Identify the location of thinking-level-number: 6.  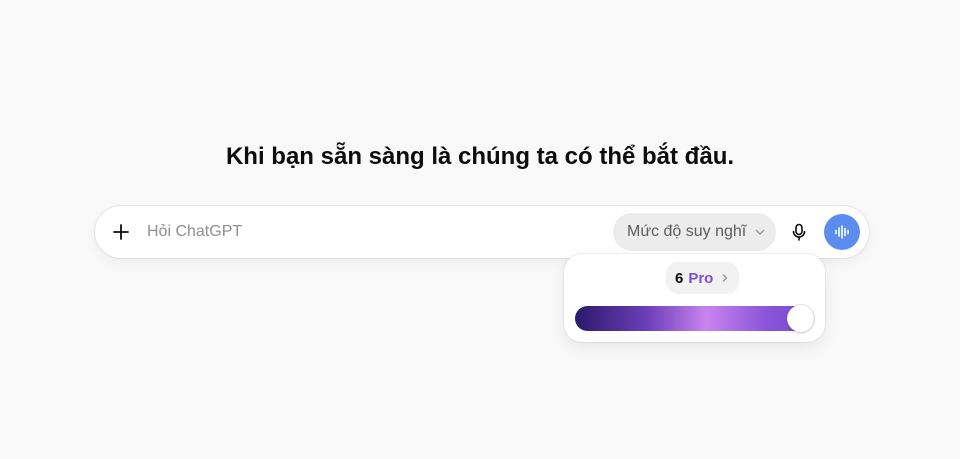
(679, 278).